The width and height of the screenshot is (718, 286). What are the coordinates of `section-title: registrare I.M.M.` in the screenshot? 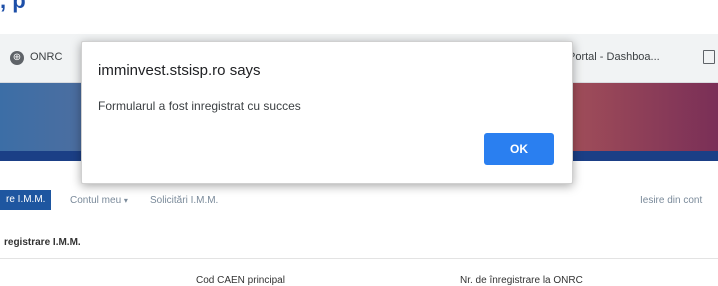 It's located at (42, 242).